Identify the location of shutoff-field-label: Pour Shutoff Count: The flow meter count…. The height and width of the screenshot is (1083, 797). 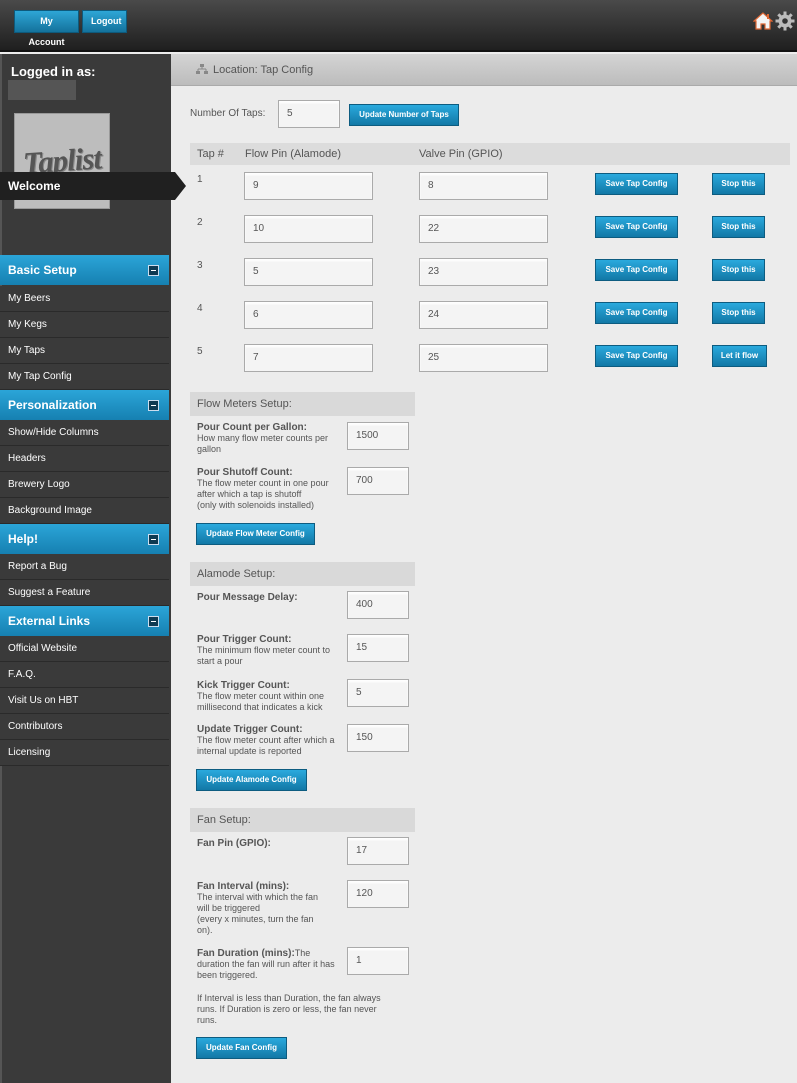
(269, 489).